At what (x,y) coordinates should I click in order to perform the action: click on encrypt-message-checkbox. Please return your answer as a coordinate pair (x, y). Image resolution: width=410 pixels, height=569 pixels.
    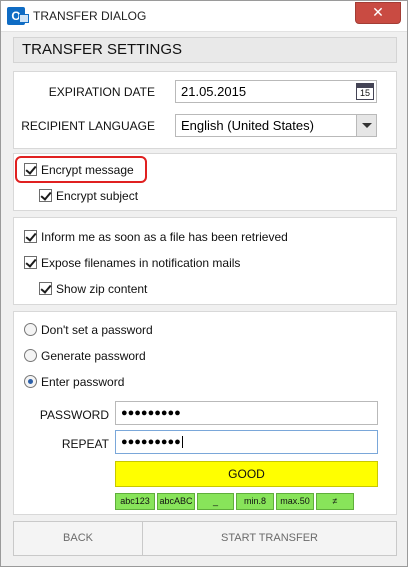
    Looking at the image, I should click on (30, 169).